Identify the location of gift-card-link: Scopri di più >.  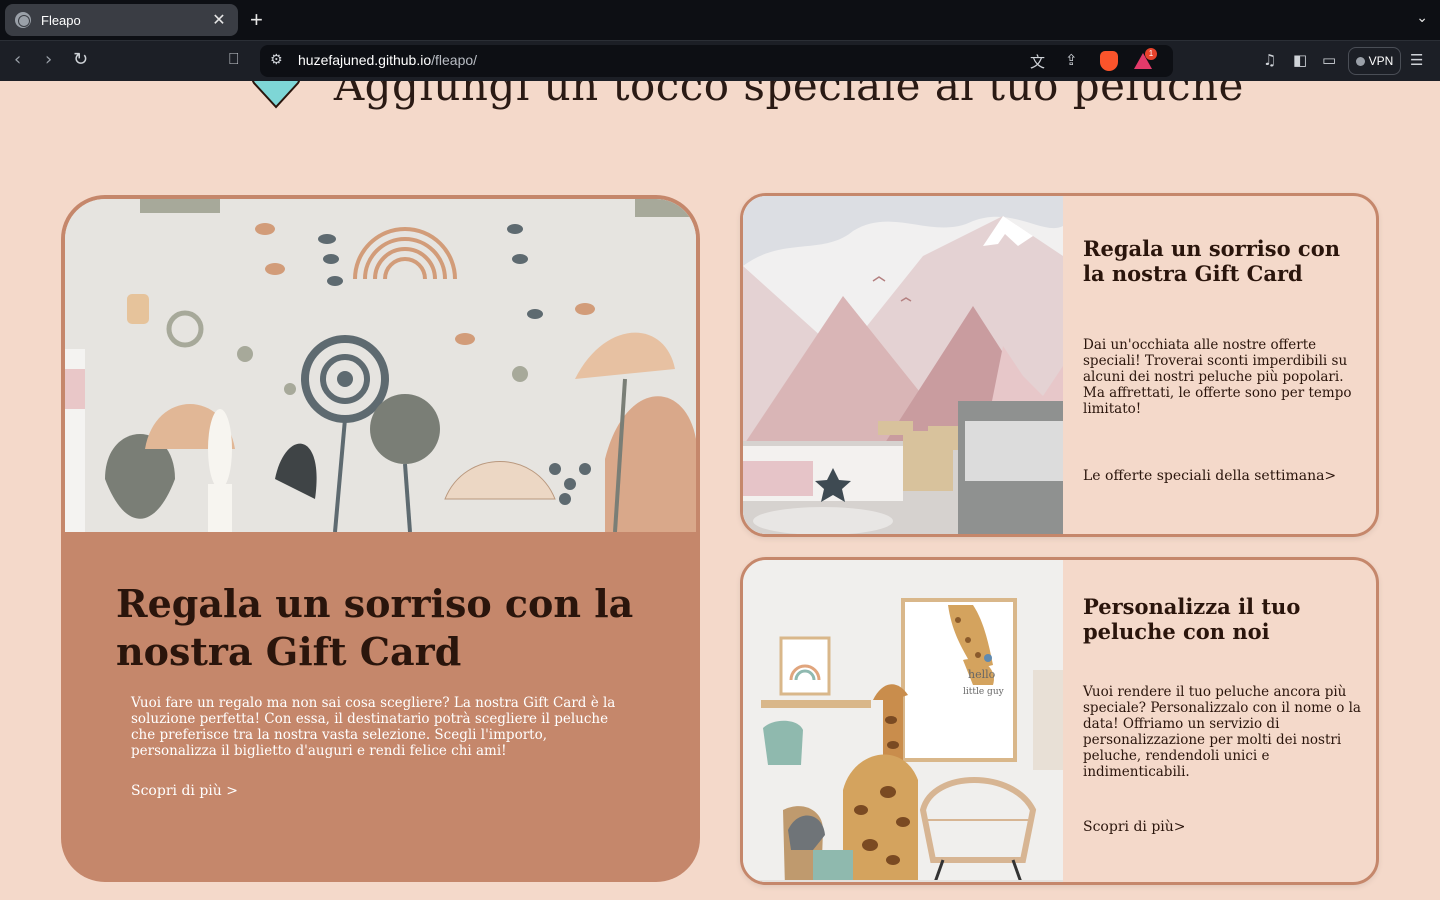
(184, 791).